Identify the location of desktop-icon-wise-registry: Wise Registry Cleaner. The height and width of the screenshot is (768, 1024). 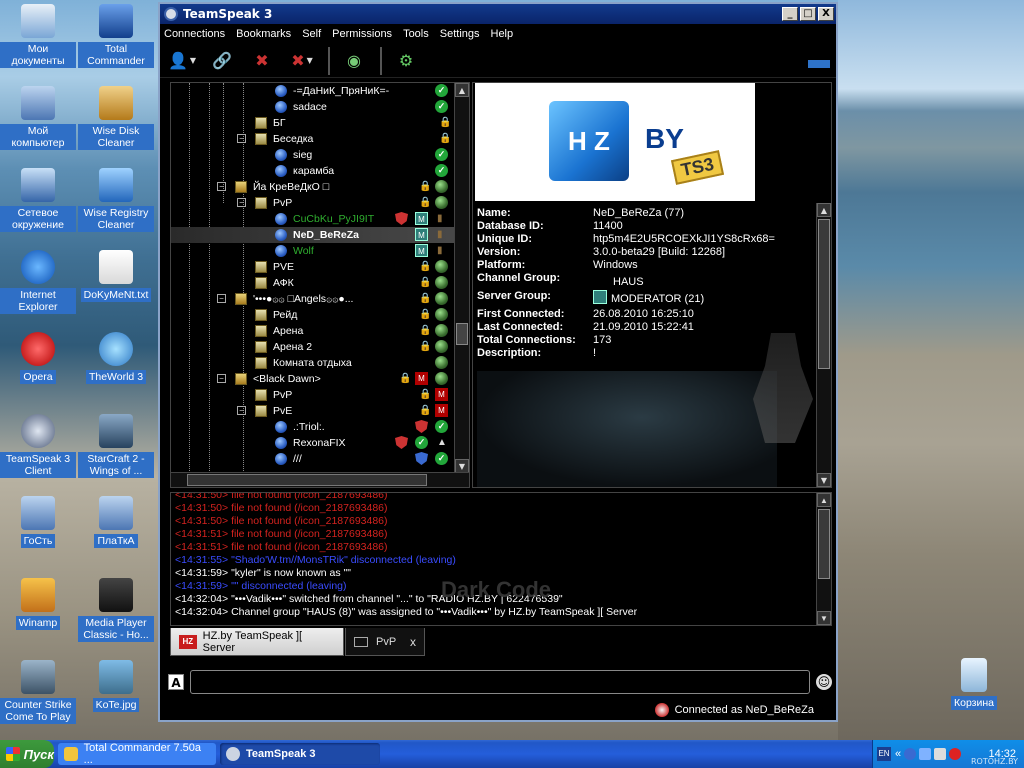
(116, 200).